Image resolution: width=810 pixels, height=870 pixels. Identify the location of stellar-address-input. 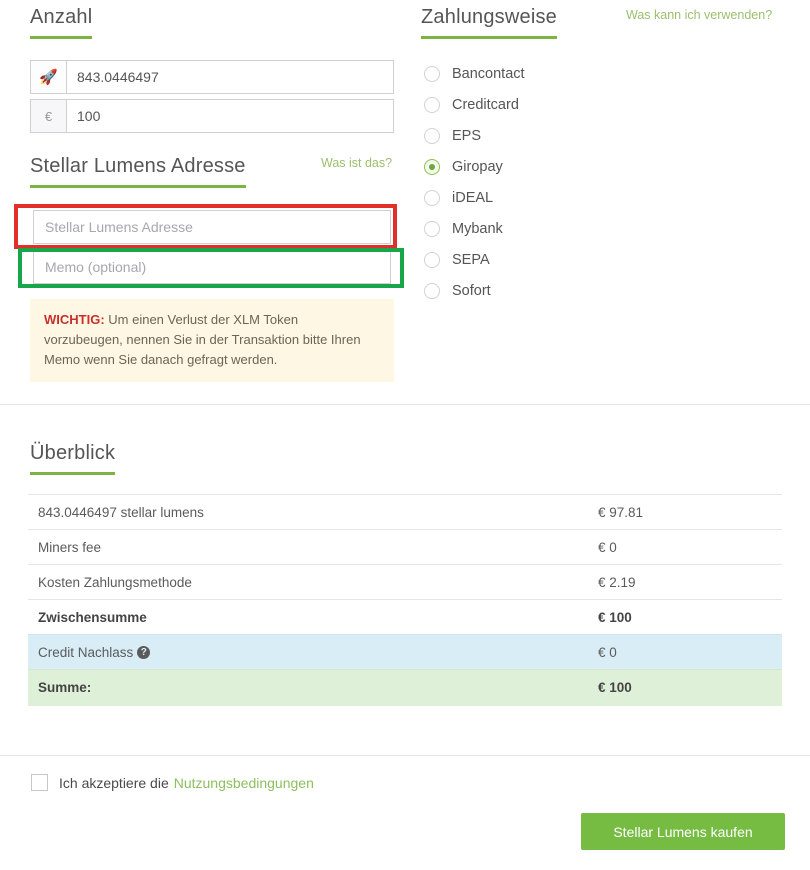
(212, 227).